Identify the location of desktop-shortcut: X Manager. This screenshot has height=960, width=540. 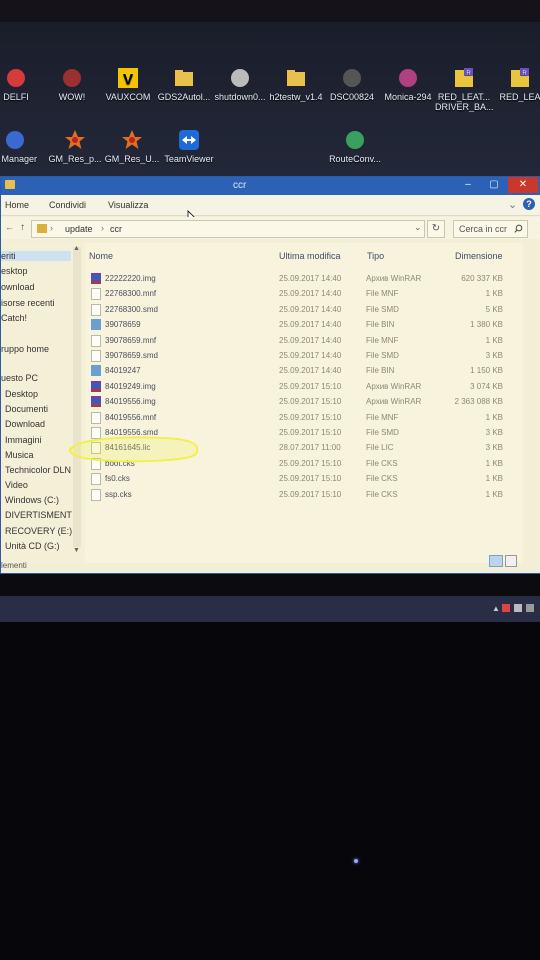
(22, 146).